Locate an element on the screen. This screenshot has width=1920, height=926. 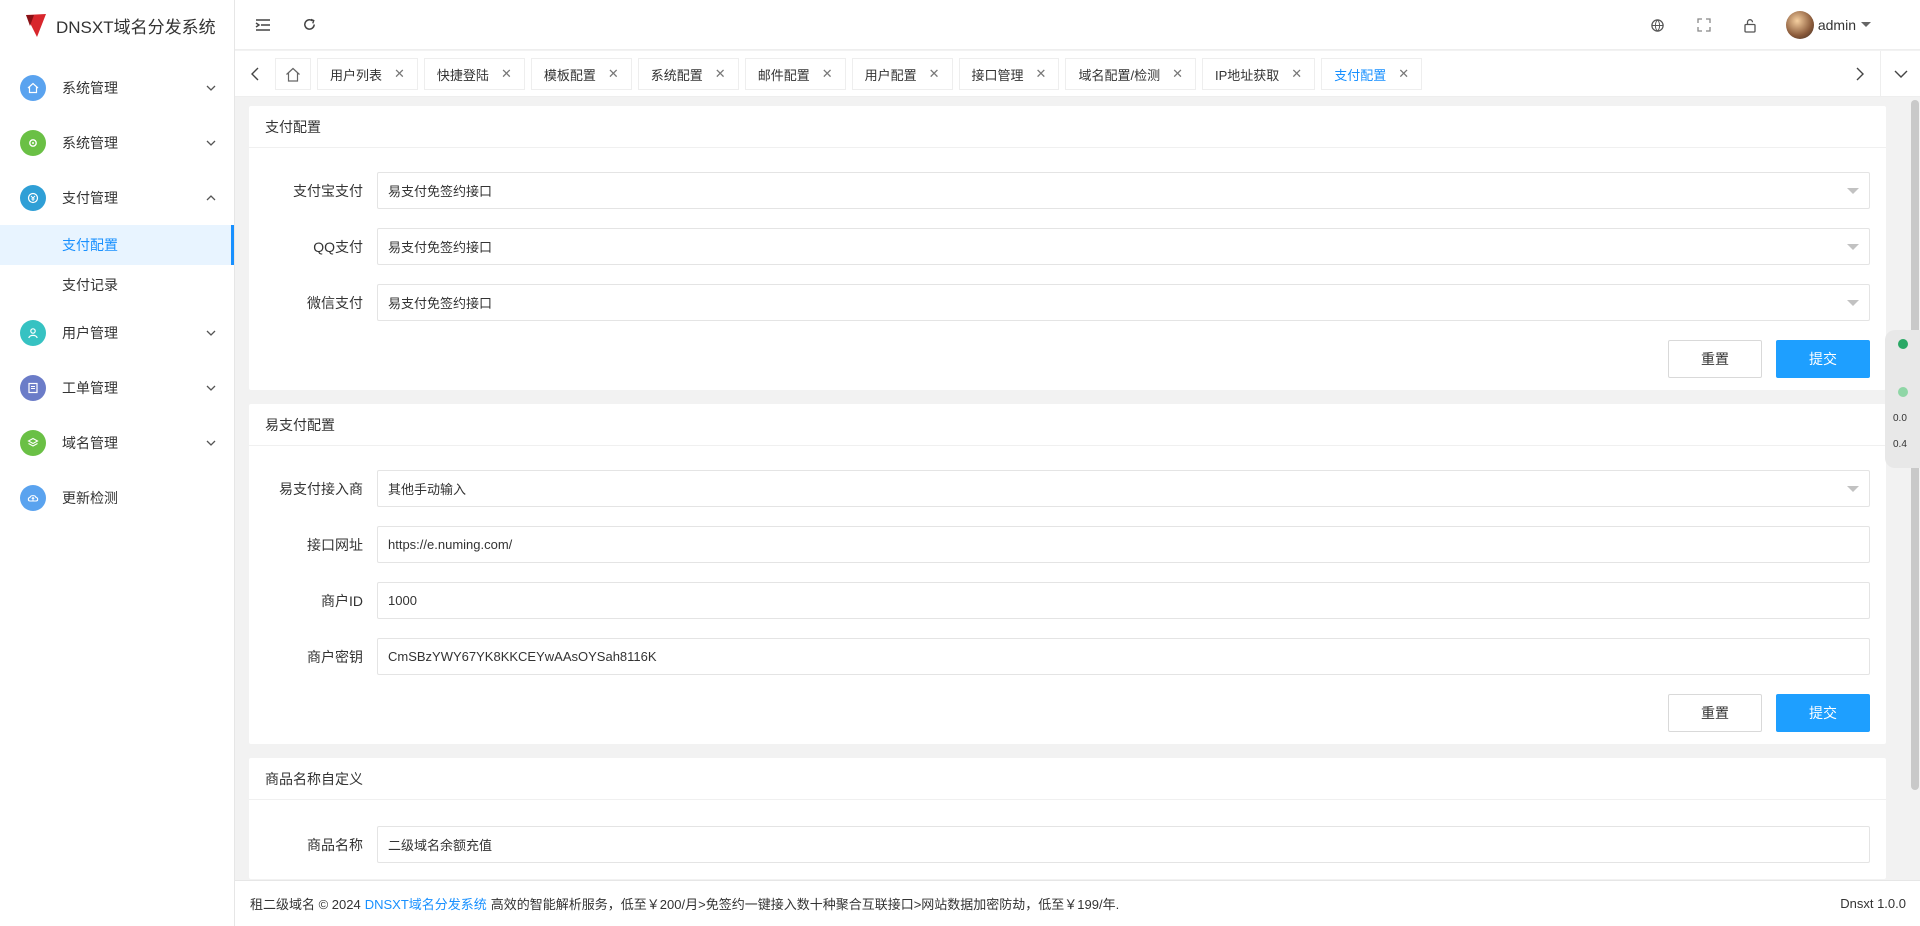
field-label: 微信支付 is located at coordinates (335, 302).